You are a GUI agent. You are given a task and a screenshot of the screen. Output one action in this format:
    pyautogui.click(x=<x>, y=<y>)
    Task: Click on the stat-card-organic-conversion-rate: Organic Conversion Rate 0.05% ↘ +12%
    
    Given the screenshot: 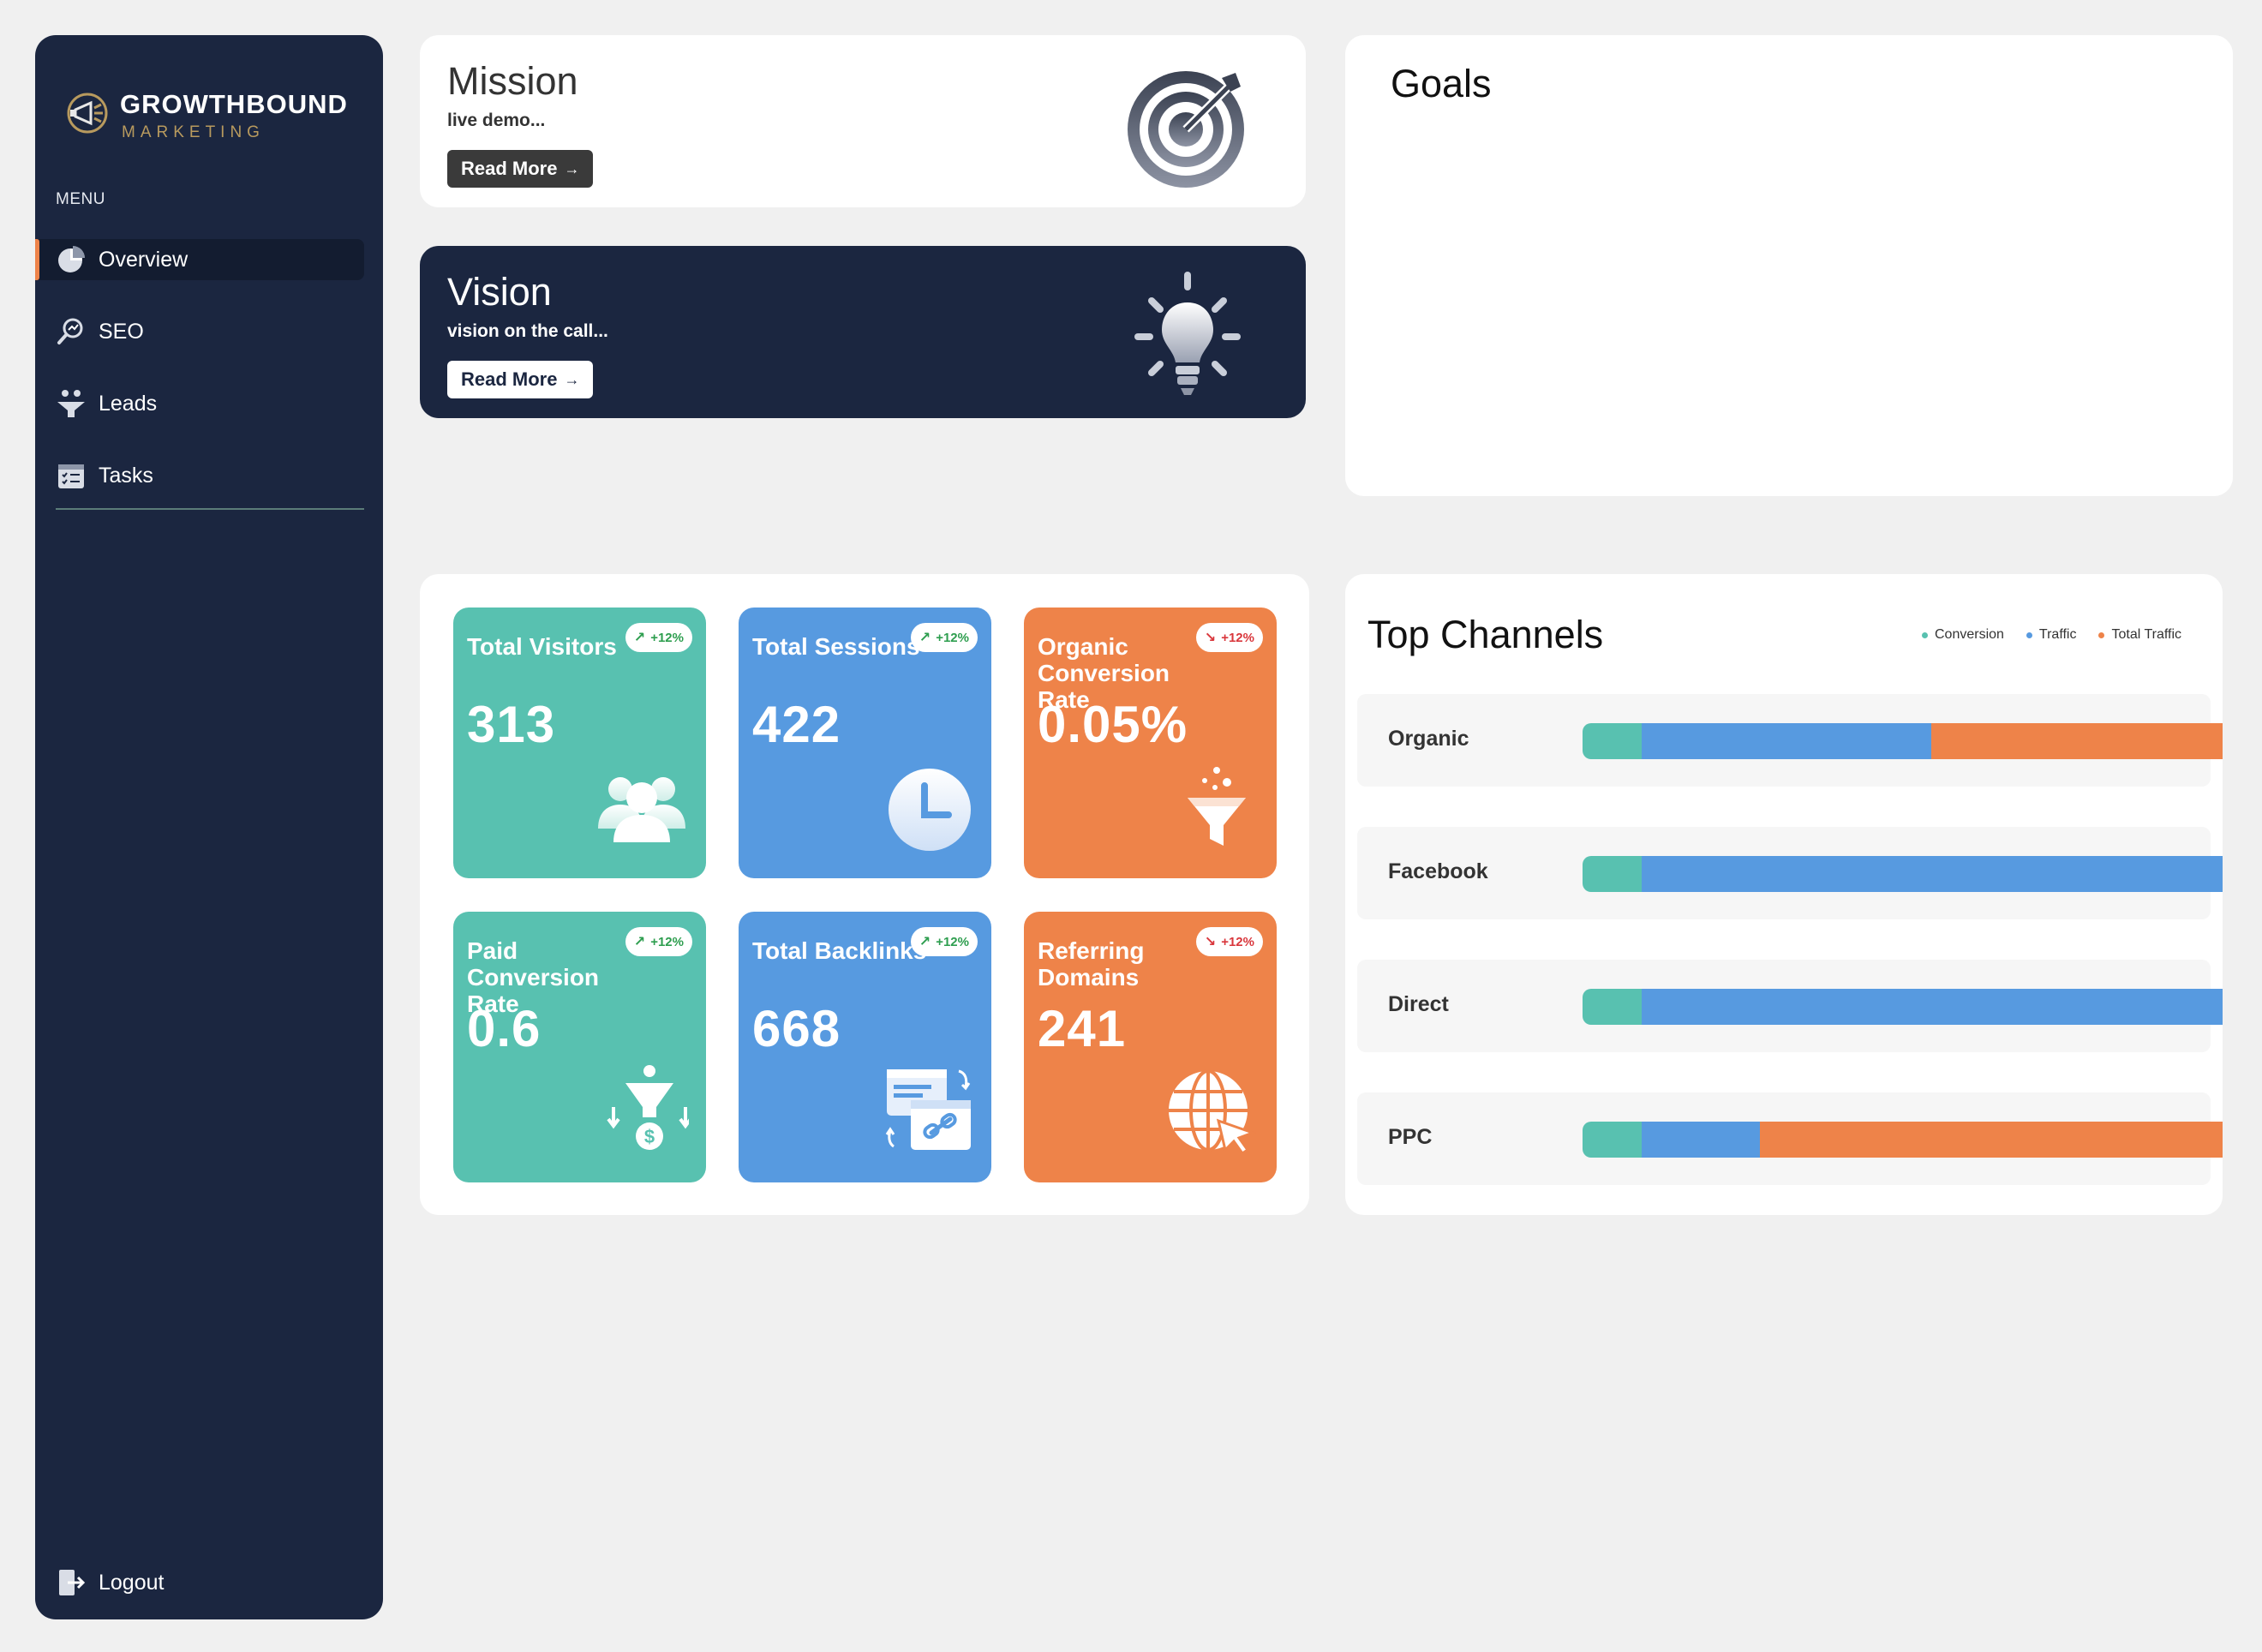 What is the action you would take?
    pyautogui.click(x=1150, y=743)
    